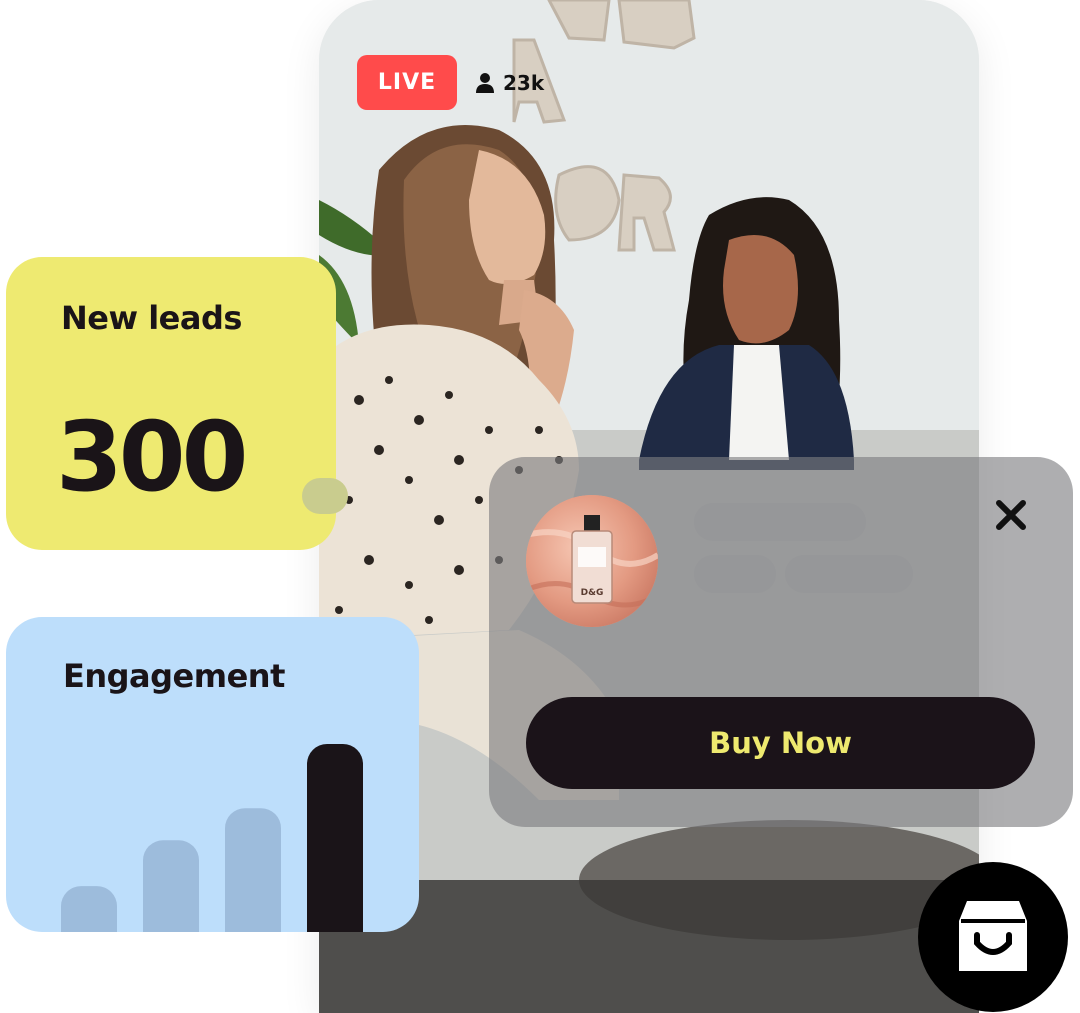 This screenshot has width=1080, height=1013. I want to click on shopping-bag-icon, so click(993, 937).